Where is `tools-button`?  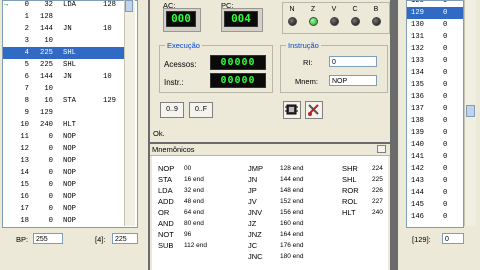
tools-button is located at coordinates (314, 110).